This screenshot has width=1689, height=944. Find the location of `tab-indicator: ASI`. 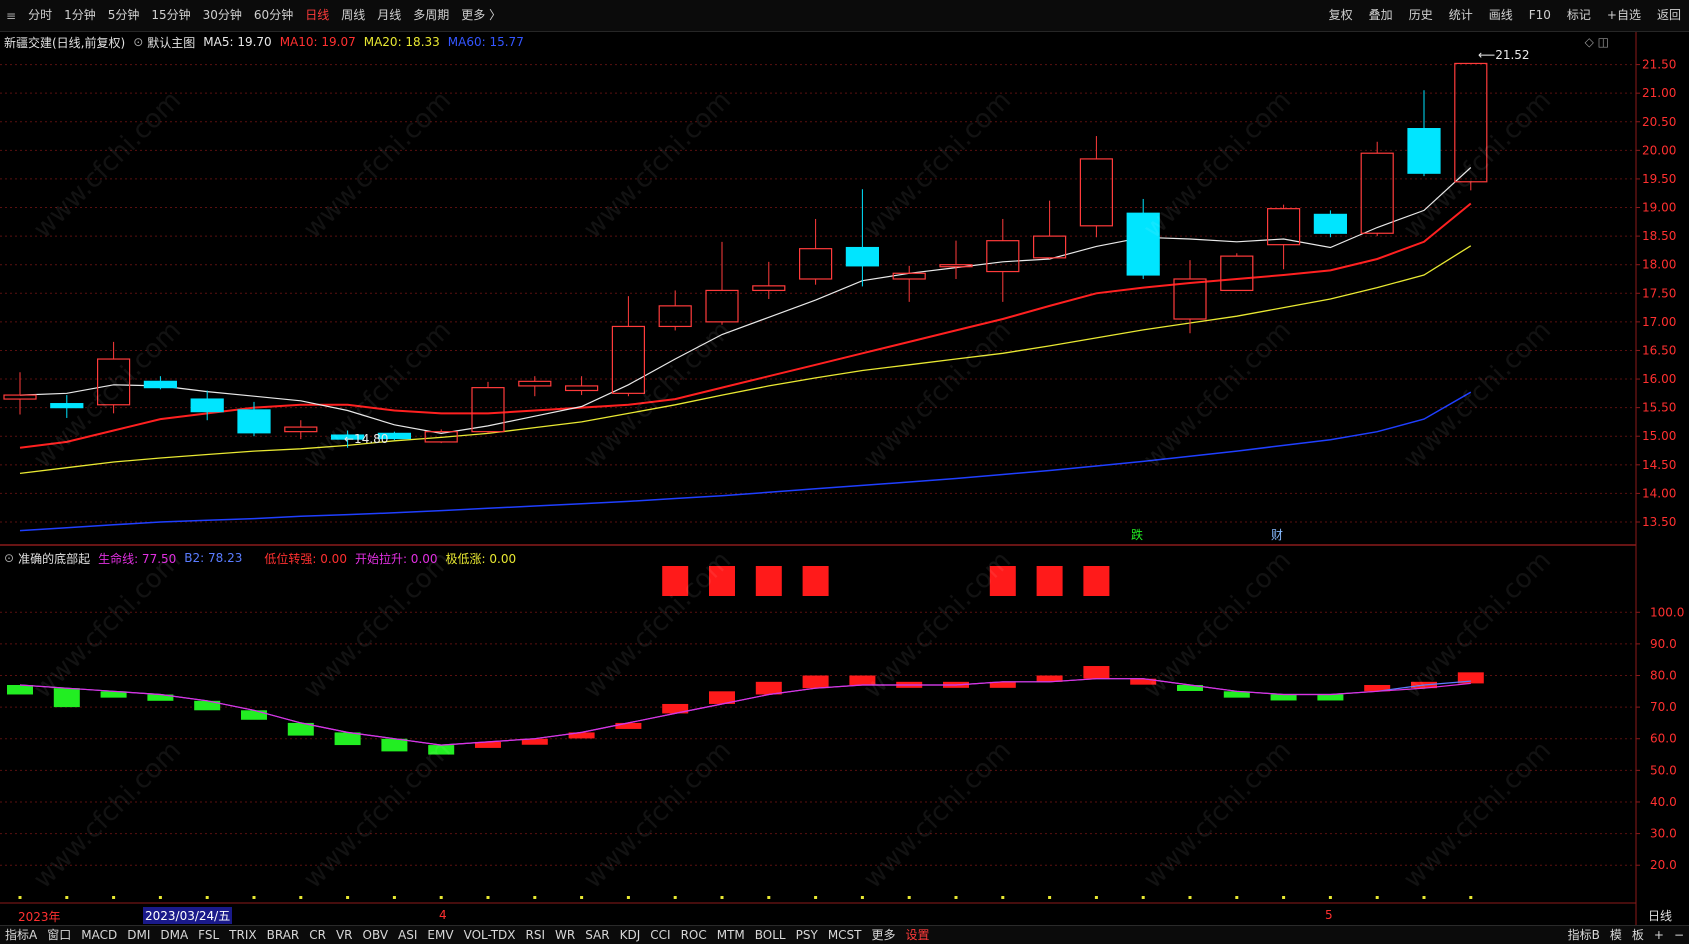

tab-indicator: ASI is located at coordinates (407, 935).